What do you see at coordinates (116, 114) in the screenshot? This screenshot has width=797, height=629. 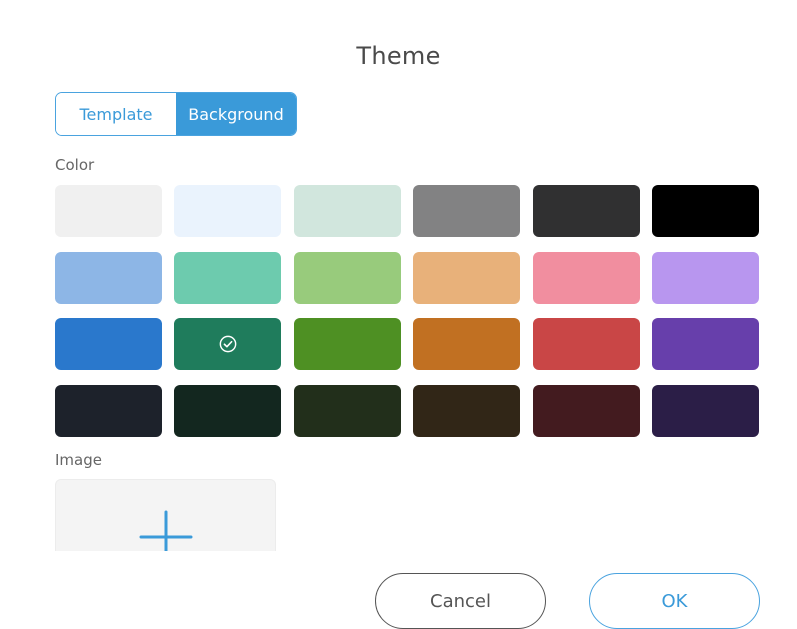 I see `tab-template: Template` at bounding box center [116, 114].